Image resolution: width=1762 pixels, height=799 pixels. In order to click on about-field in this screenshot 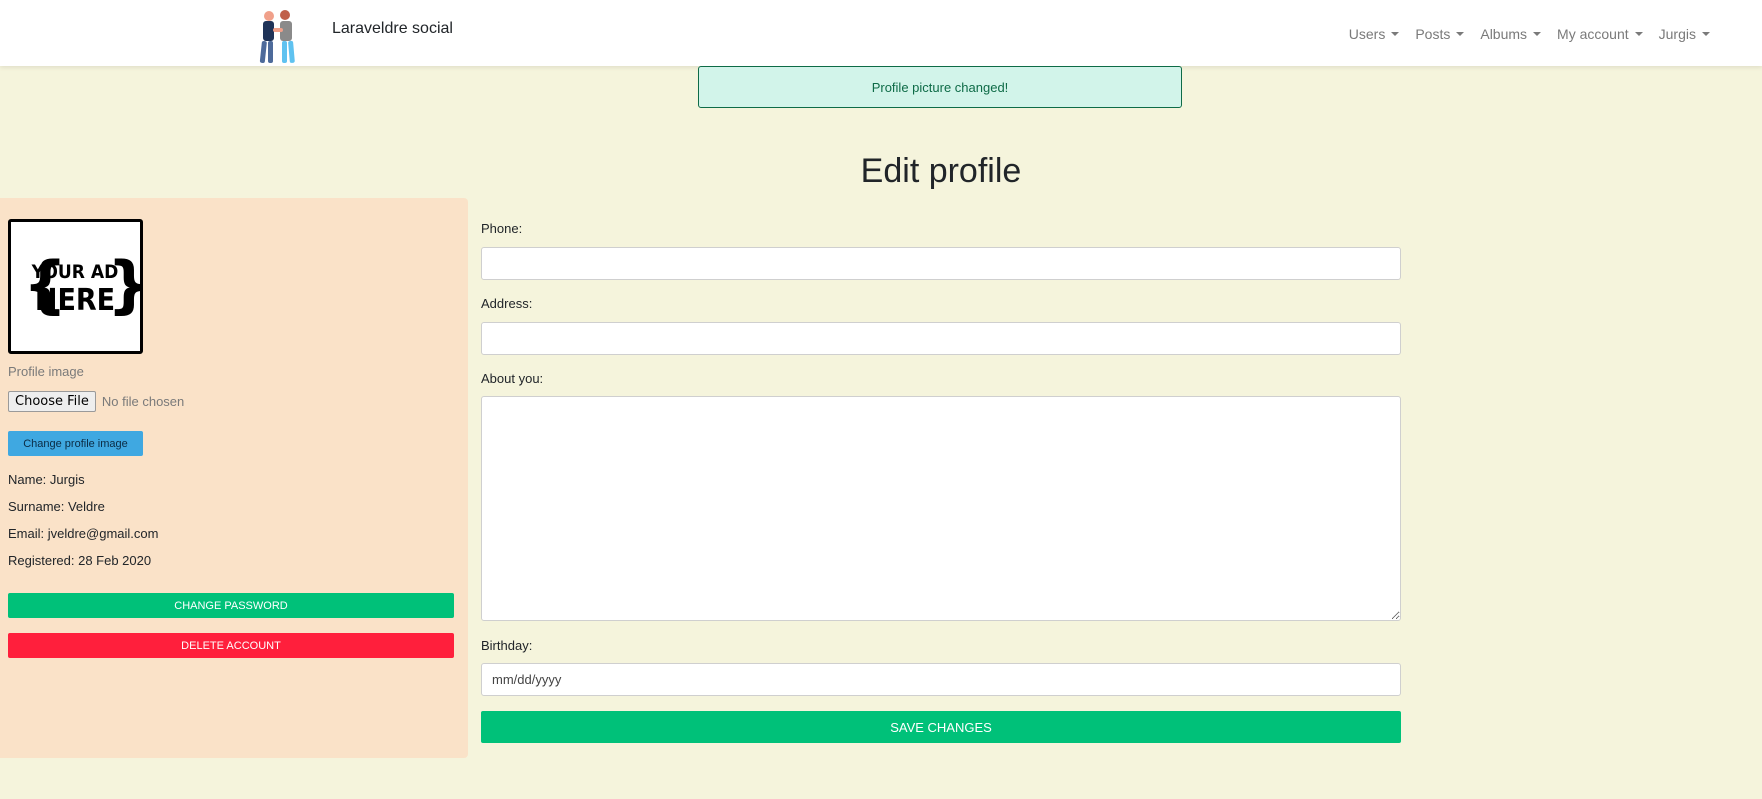, I will do `click(941, 508)`.